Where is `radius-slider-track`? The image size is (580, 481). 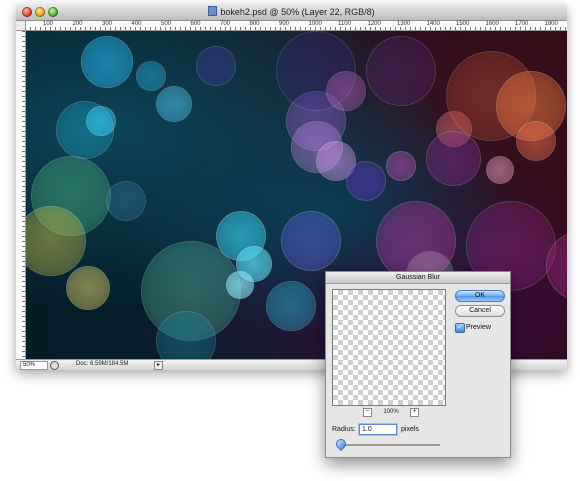 radius-slider-track is located at coordinates (390, 445).